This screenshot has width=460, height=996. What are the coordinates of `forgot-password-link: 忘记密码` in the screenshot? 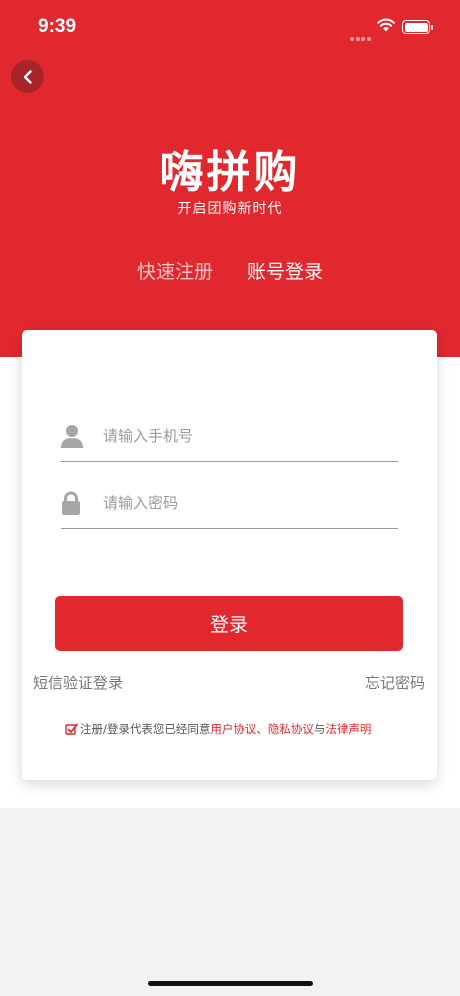 It's located at (395, 682).